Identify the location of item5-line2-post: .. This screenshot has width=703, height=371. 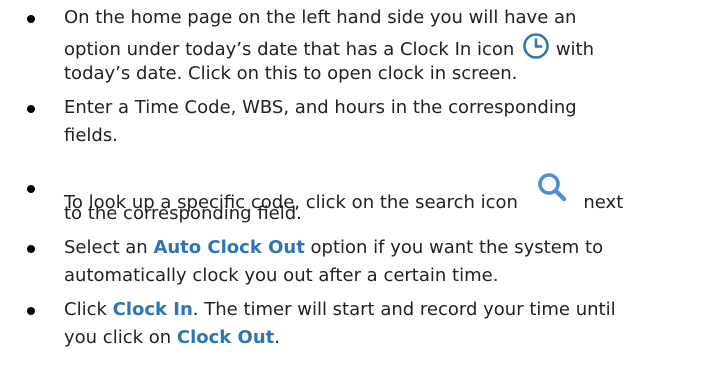
(277, 337).